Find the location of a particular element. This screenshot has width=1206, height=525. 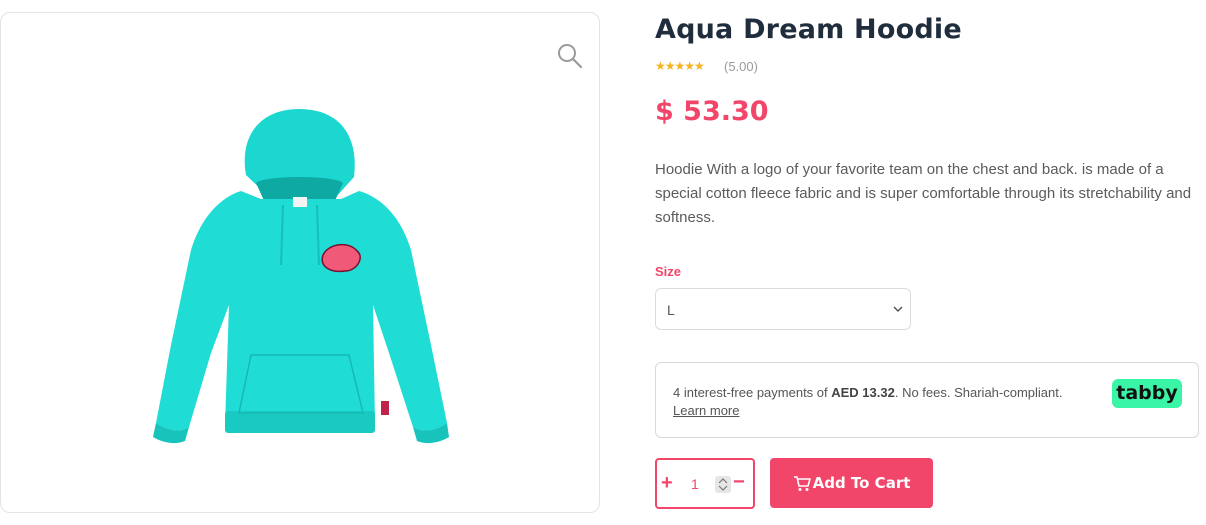

product-title: Aqua Dream Hoodie is located at coordinates (808, 29).